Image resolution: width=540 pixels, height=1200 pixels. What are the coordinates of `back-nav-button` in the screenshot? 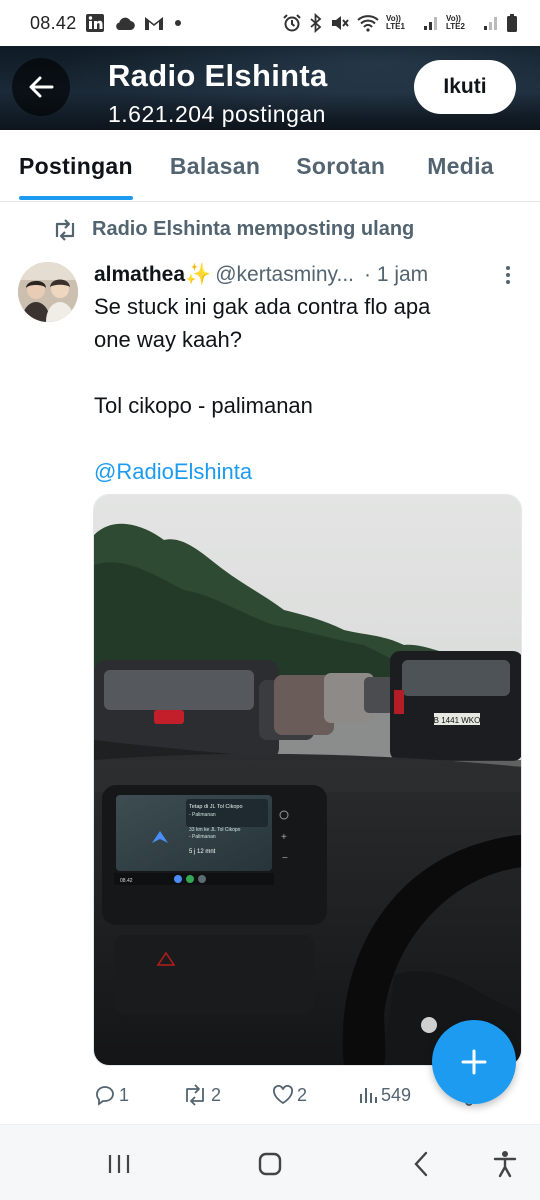 It's located at (421, 1164).